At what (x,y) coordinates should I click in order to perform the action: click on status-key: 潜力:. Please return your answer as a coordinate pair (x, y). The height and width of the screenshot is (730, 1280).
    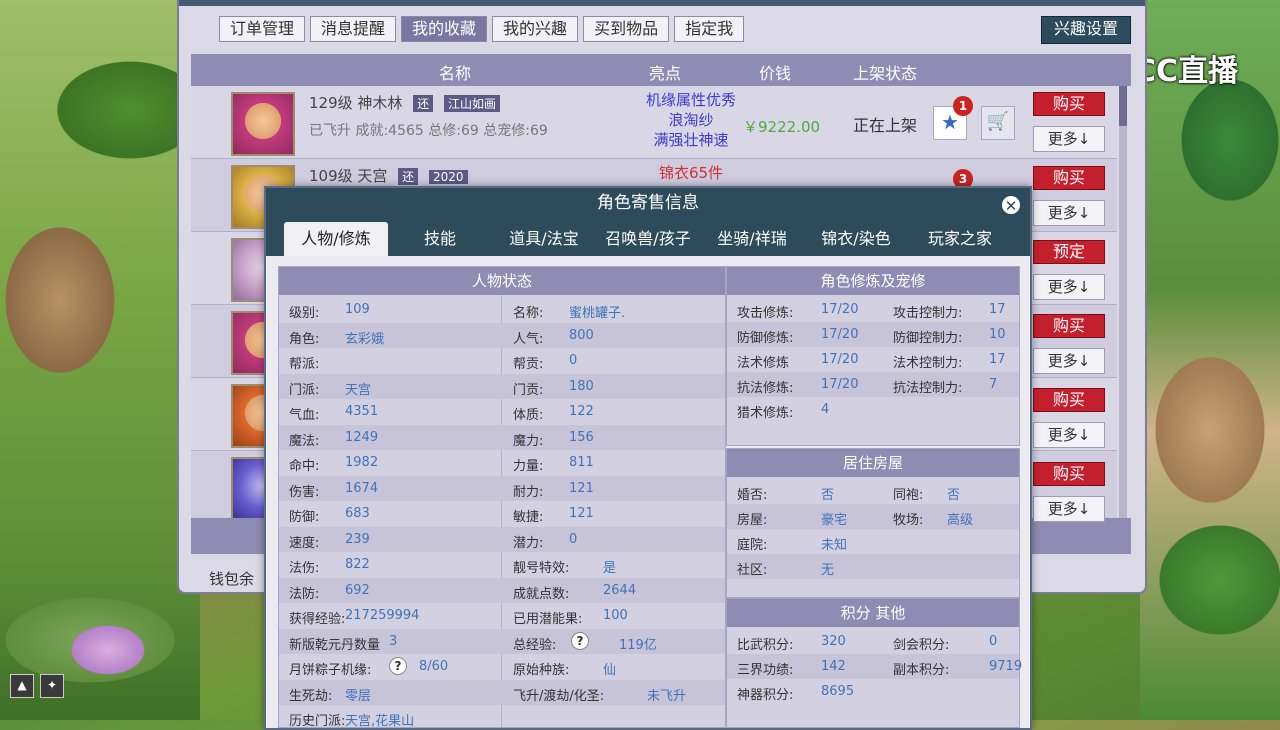
    Looking at the image, I should click on (528, 543).